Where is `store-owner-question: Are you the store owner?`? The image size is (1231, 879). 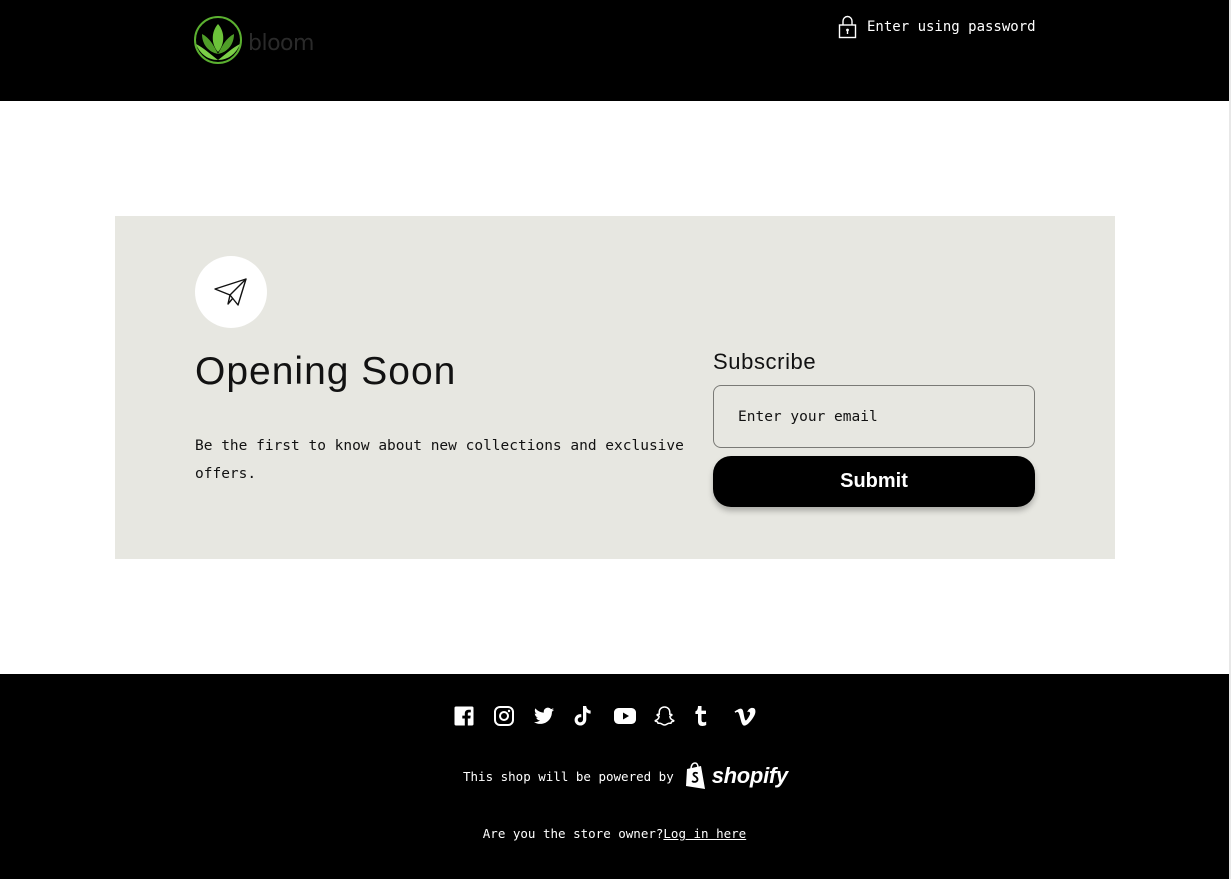
store-owner-question: Are you the store owner? is located at coordinates (573, 833).